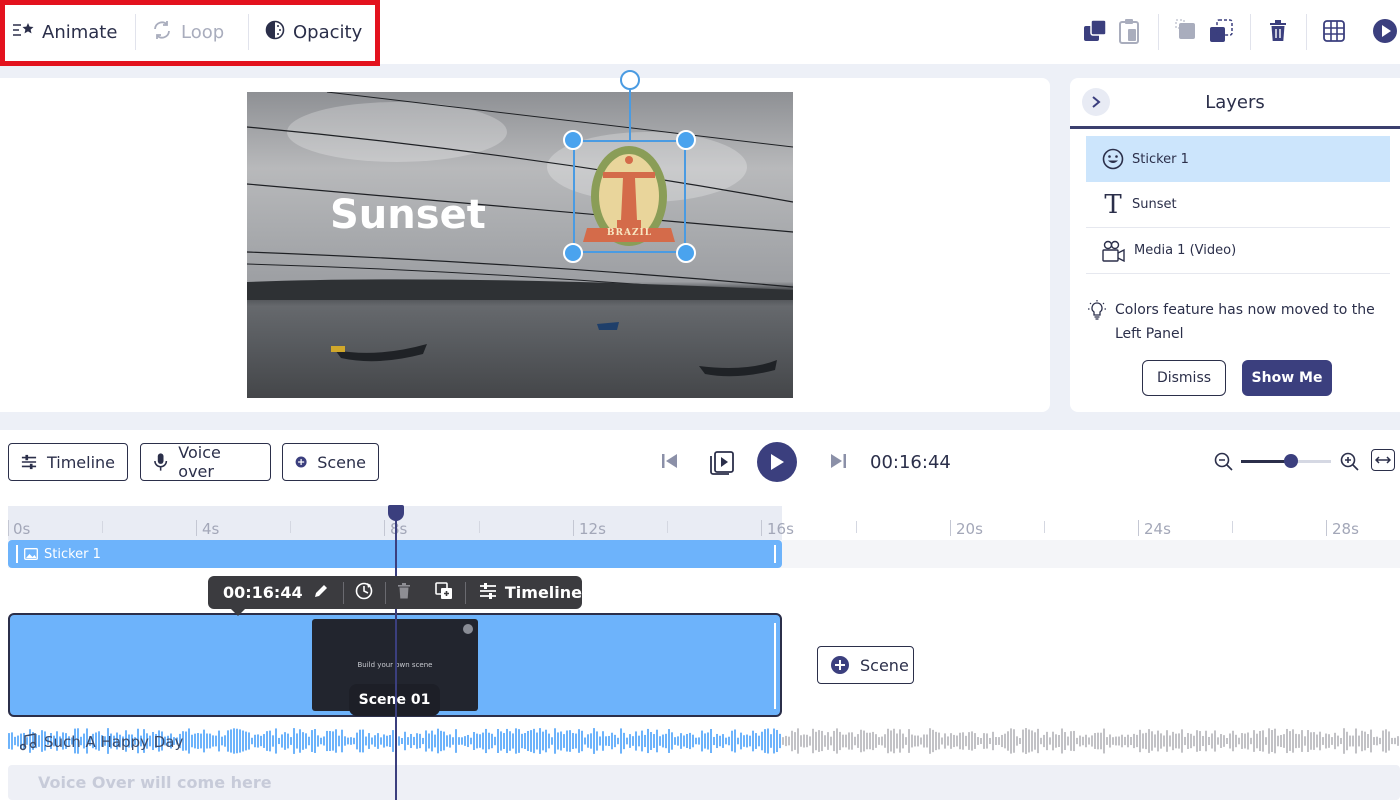 The image size is (1400, 800). I want to click on resize-handle-top-right, so click(686, 140).